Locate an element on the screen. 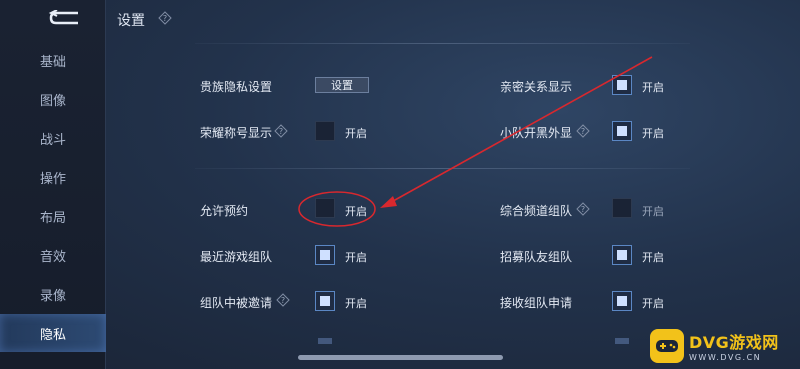 The width and height of the screenshot is (800, 369). sidebar-item-sound: 音效 is located at coordinates (53, 255).